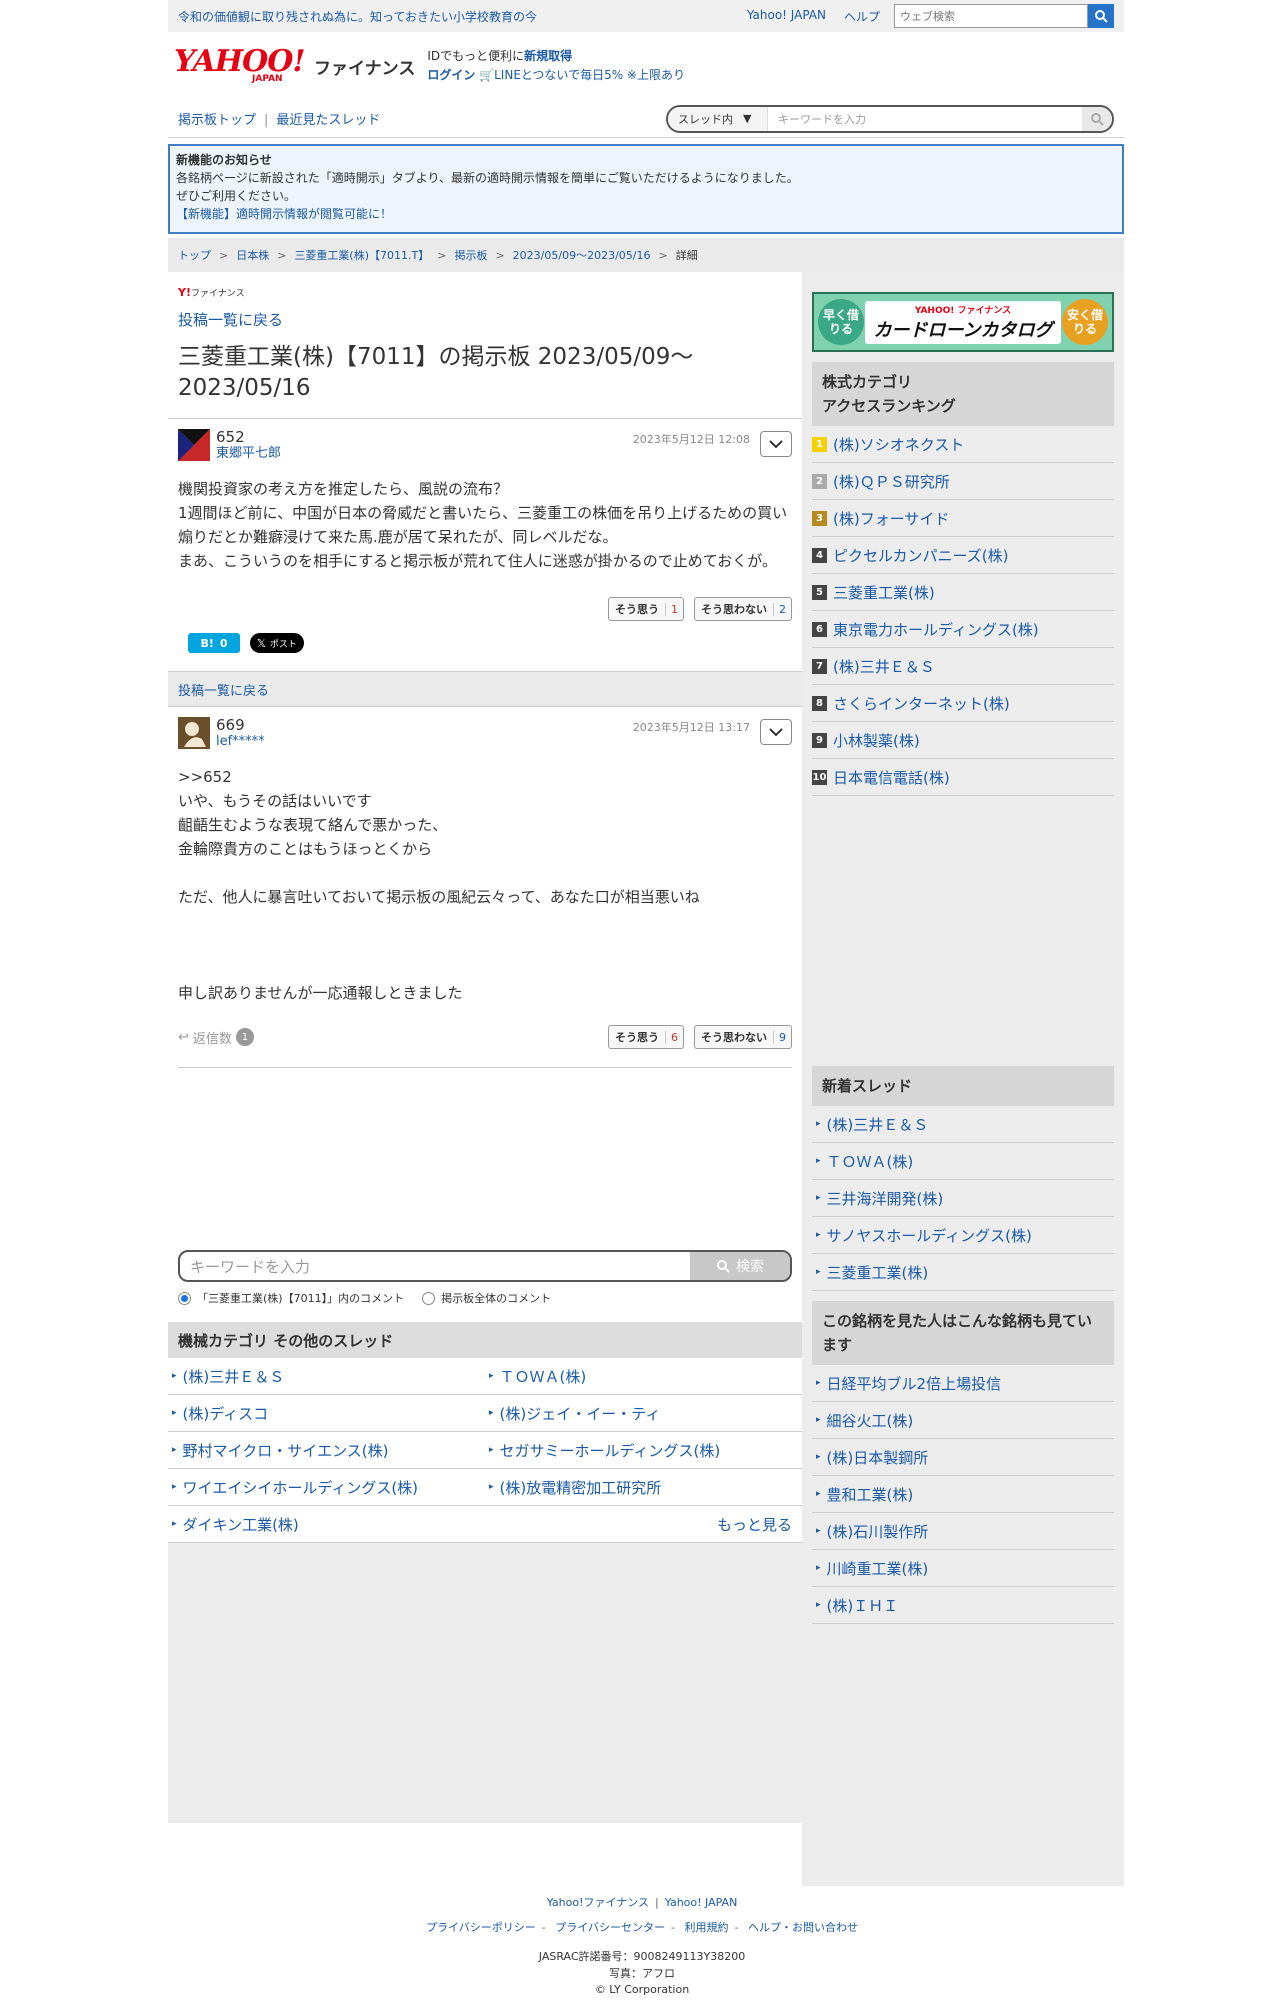 This screenshot has width=1284, height=2000. Describe the element at coordinates (240, 741) in the screenshot. I see `post-user: lef*****` at that location.